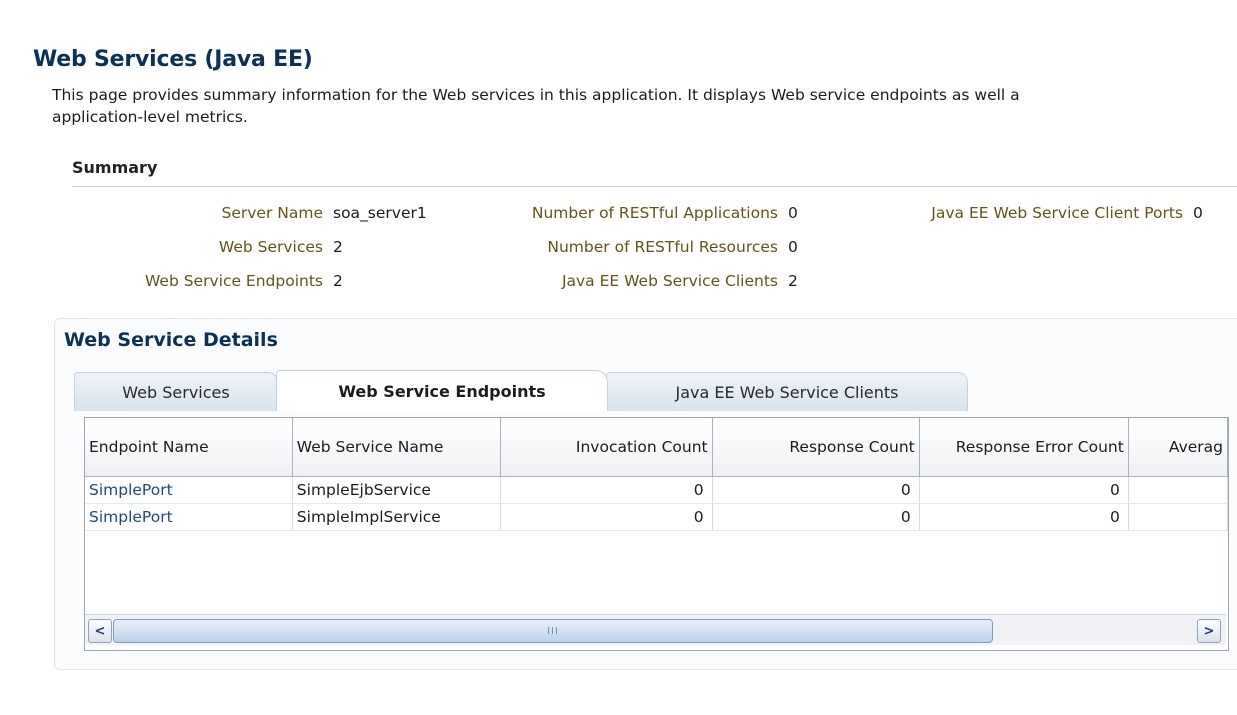  I want to click on table-cell-web-service-name: SimpleImplService, so click(397, 517).